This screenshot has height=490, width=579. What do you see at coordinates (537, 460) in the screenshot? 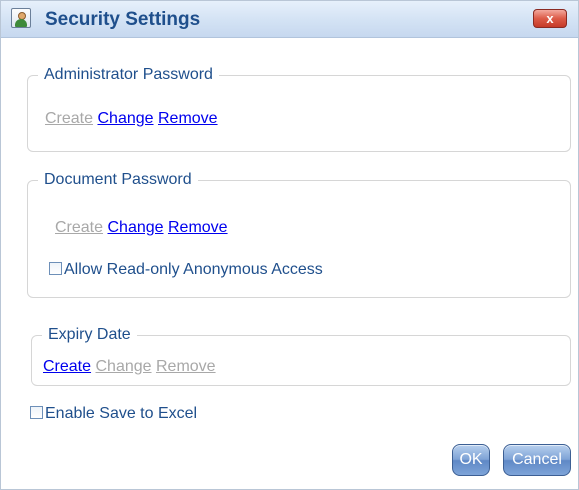
I see `cancel-button: Cancel` at bounding box center [537, 460].